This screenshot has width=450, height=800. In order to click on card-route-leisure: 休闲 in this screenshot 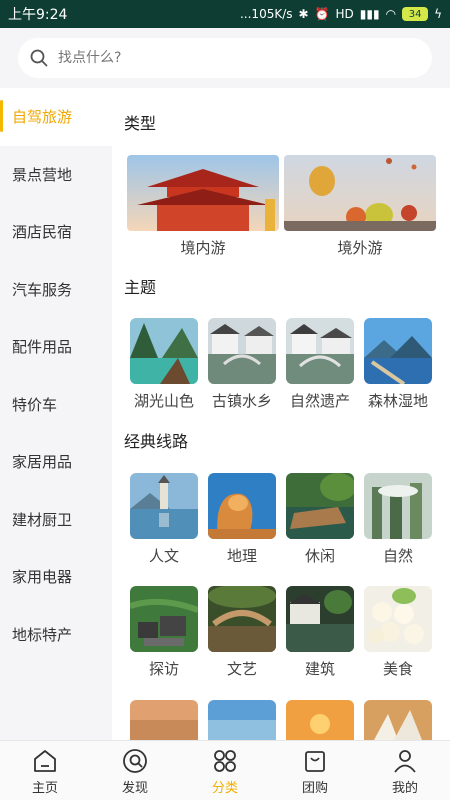, I will do `click(320, 519)`.